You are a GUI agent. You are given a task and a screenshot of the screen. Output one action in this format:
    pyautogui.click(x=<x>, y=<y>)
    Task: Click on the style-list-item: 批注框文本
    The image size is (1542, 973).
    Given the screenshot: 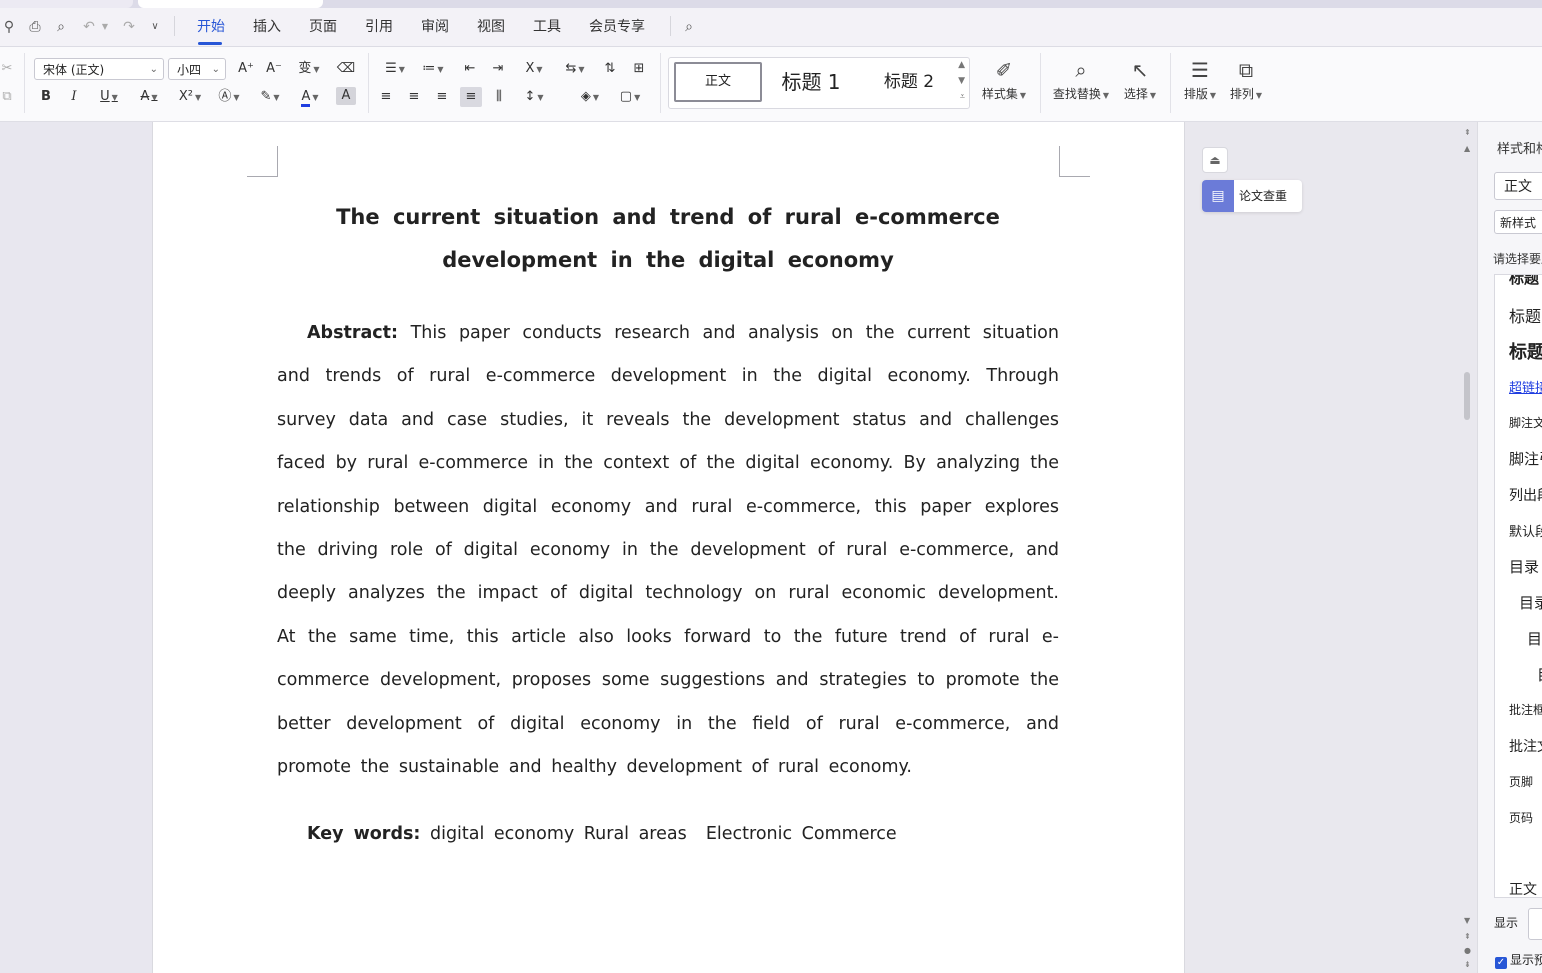 What is the action you would take?
    pyautogui.click(x=1525, y=709)
    